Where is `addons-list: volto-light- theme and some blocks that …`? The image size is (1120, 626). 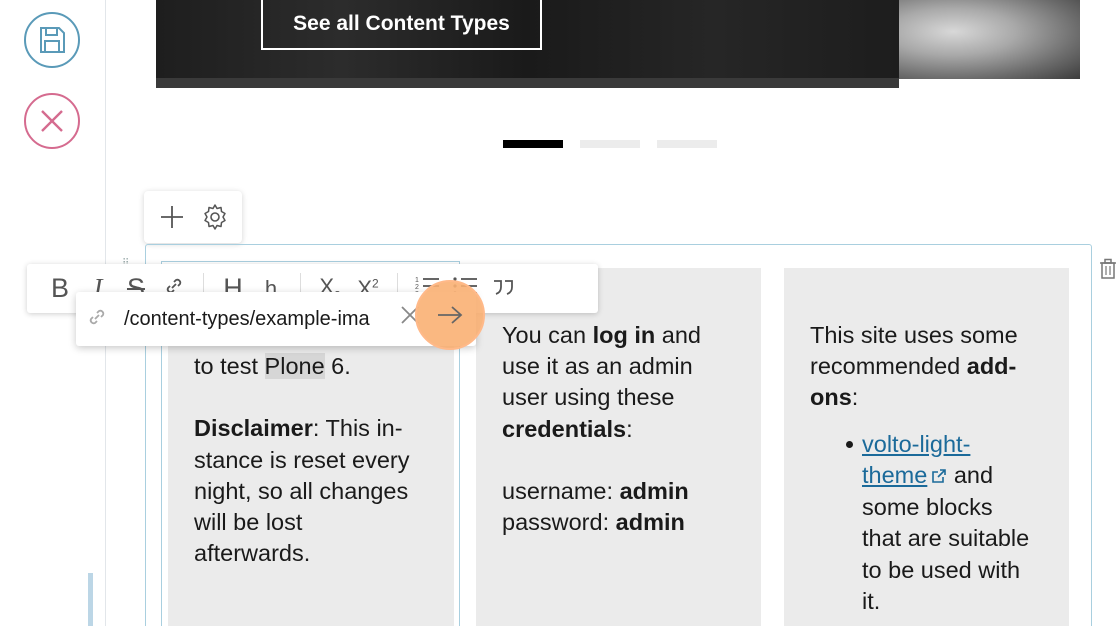 addons-list: volto-light- theme and some blocks that … is located at coordinates (935, 523).